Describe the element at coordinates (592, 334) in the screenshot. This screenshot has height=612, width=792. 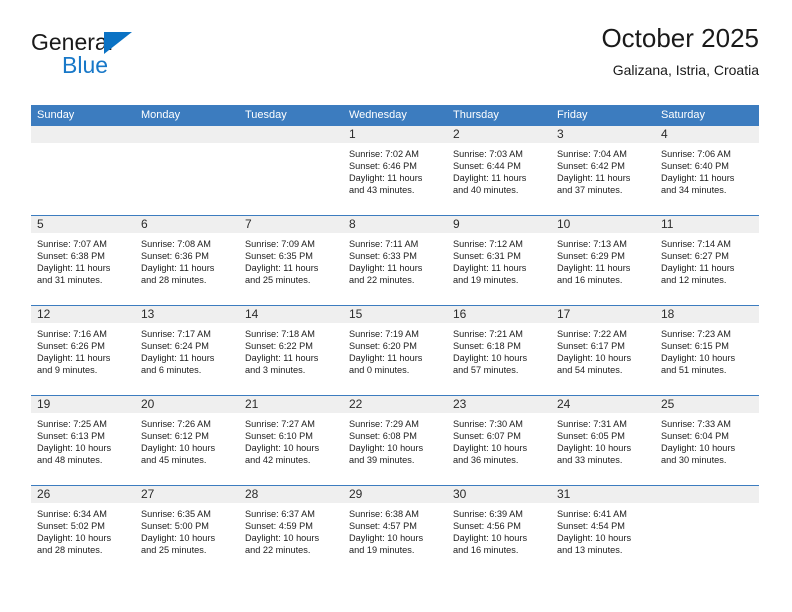
I see `sunrise-text: Sunrise: 7:22 AM` at that location.